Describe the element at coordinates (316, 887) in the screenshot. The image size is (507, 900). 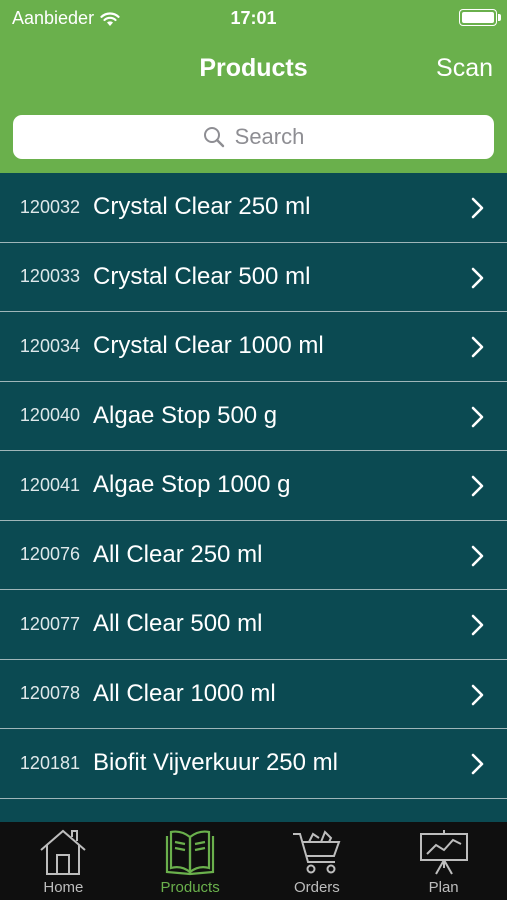
I see `tab-label: Orders` at that location.